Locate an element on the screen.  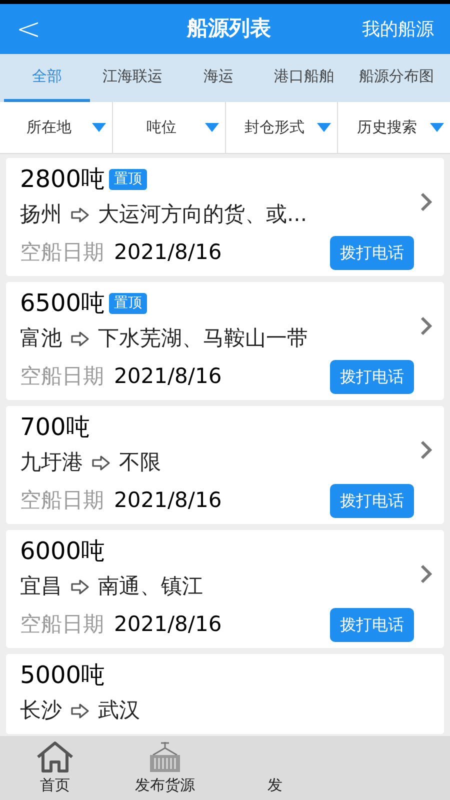
origin: 长沙 is located at coordinates (41, 710).